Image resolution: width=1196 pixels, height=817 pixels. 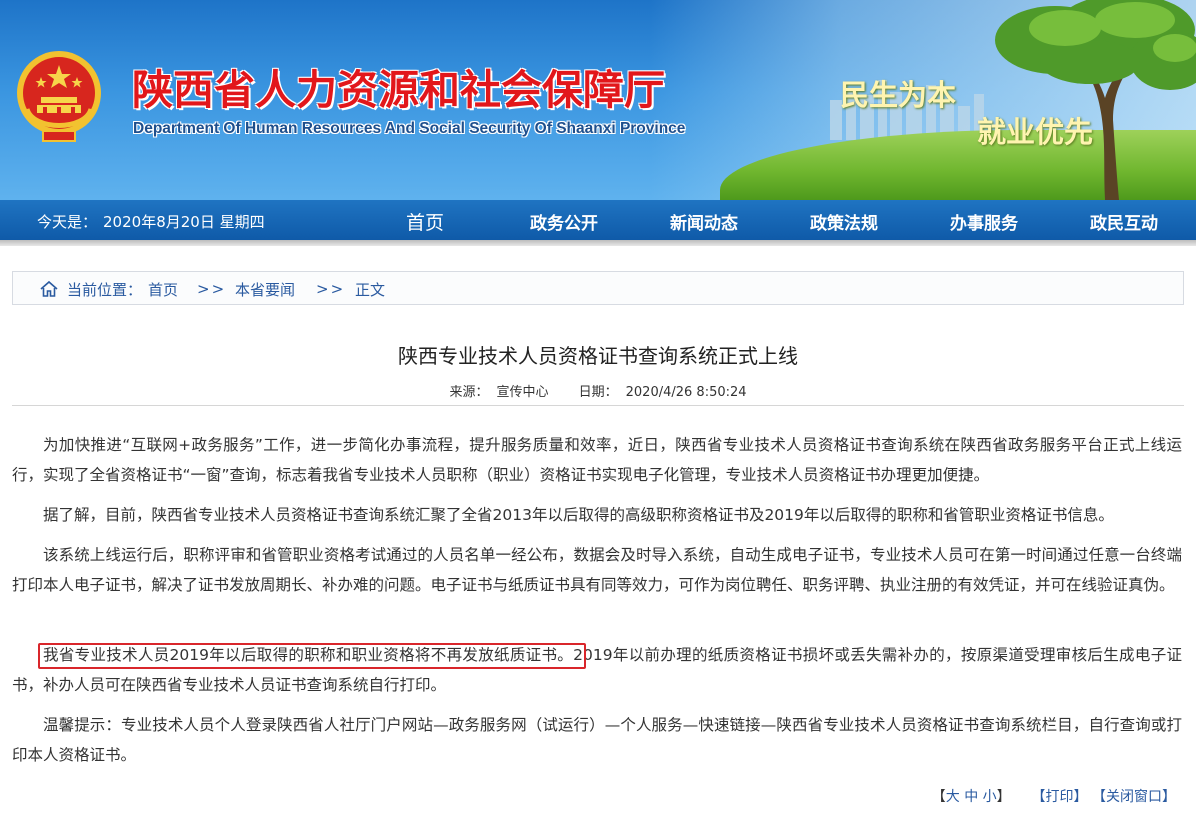 I want to click on font-size-small-button: 小, so click(x=990, y=797).